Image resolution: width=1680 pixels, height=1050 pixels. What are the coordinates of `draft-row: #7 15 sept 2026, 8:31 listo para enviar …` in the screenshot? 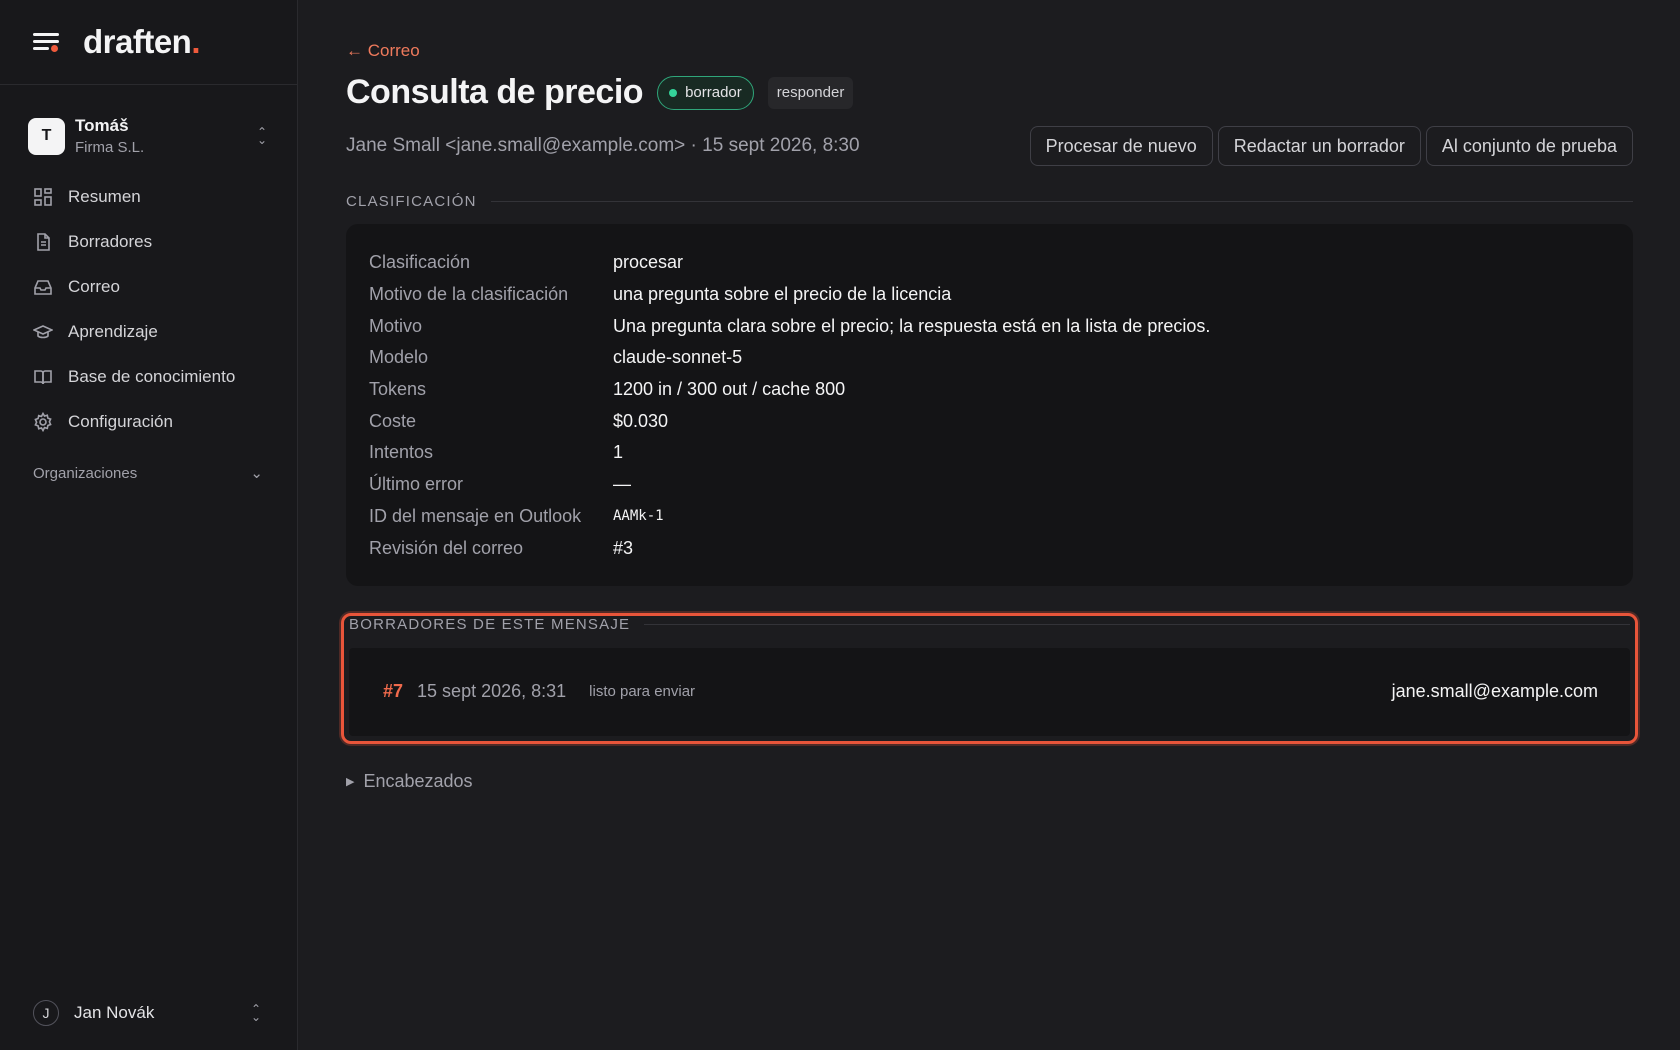 It's located at (989, 691).